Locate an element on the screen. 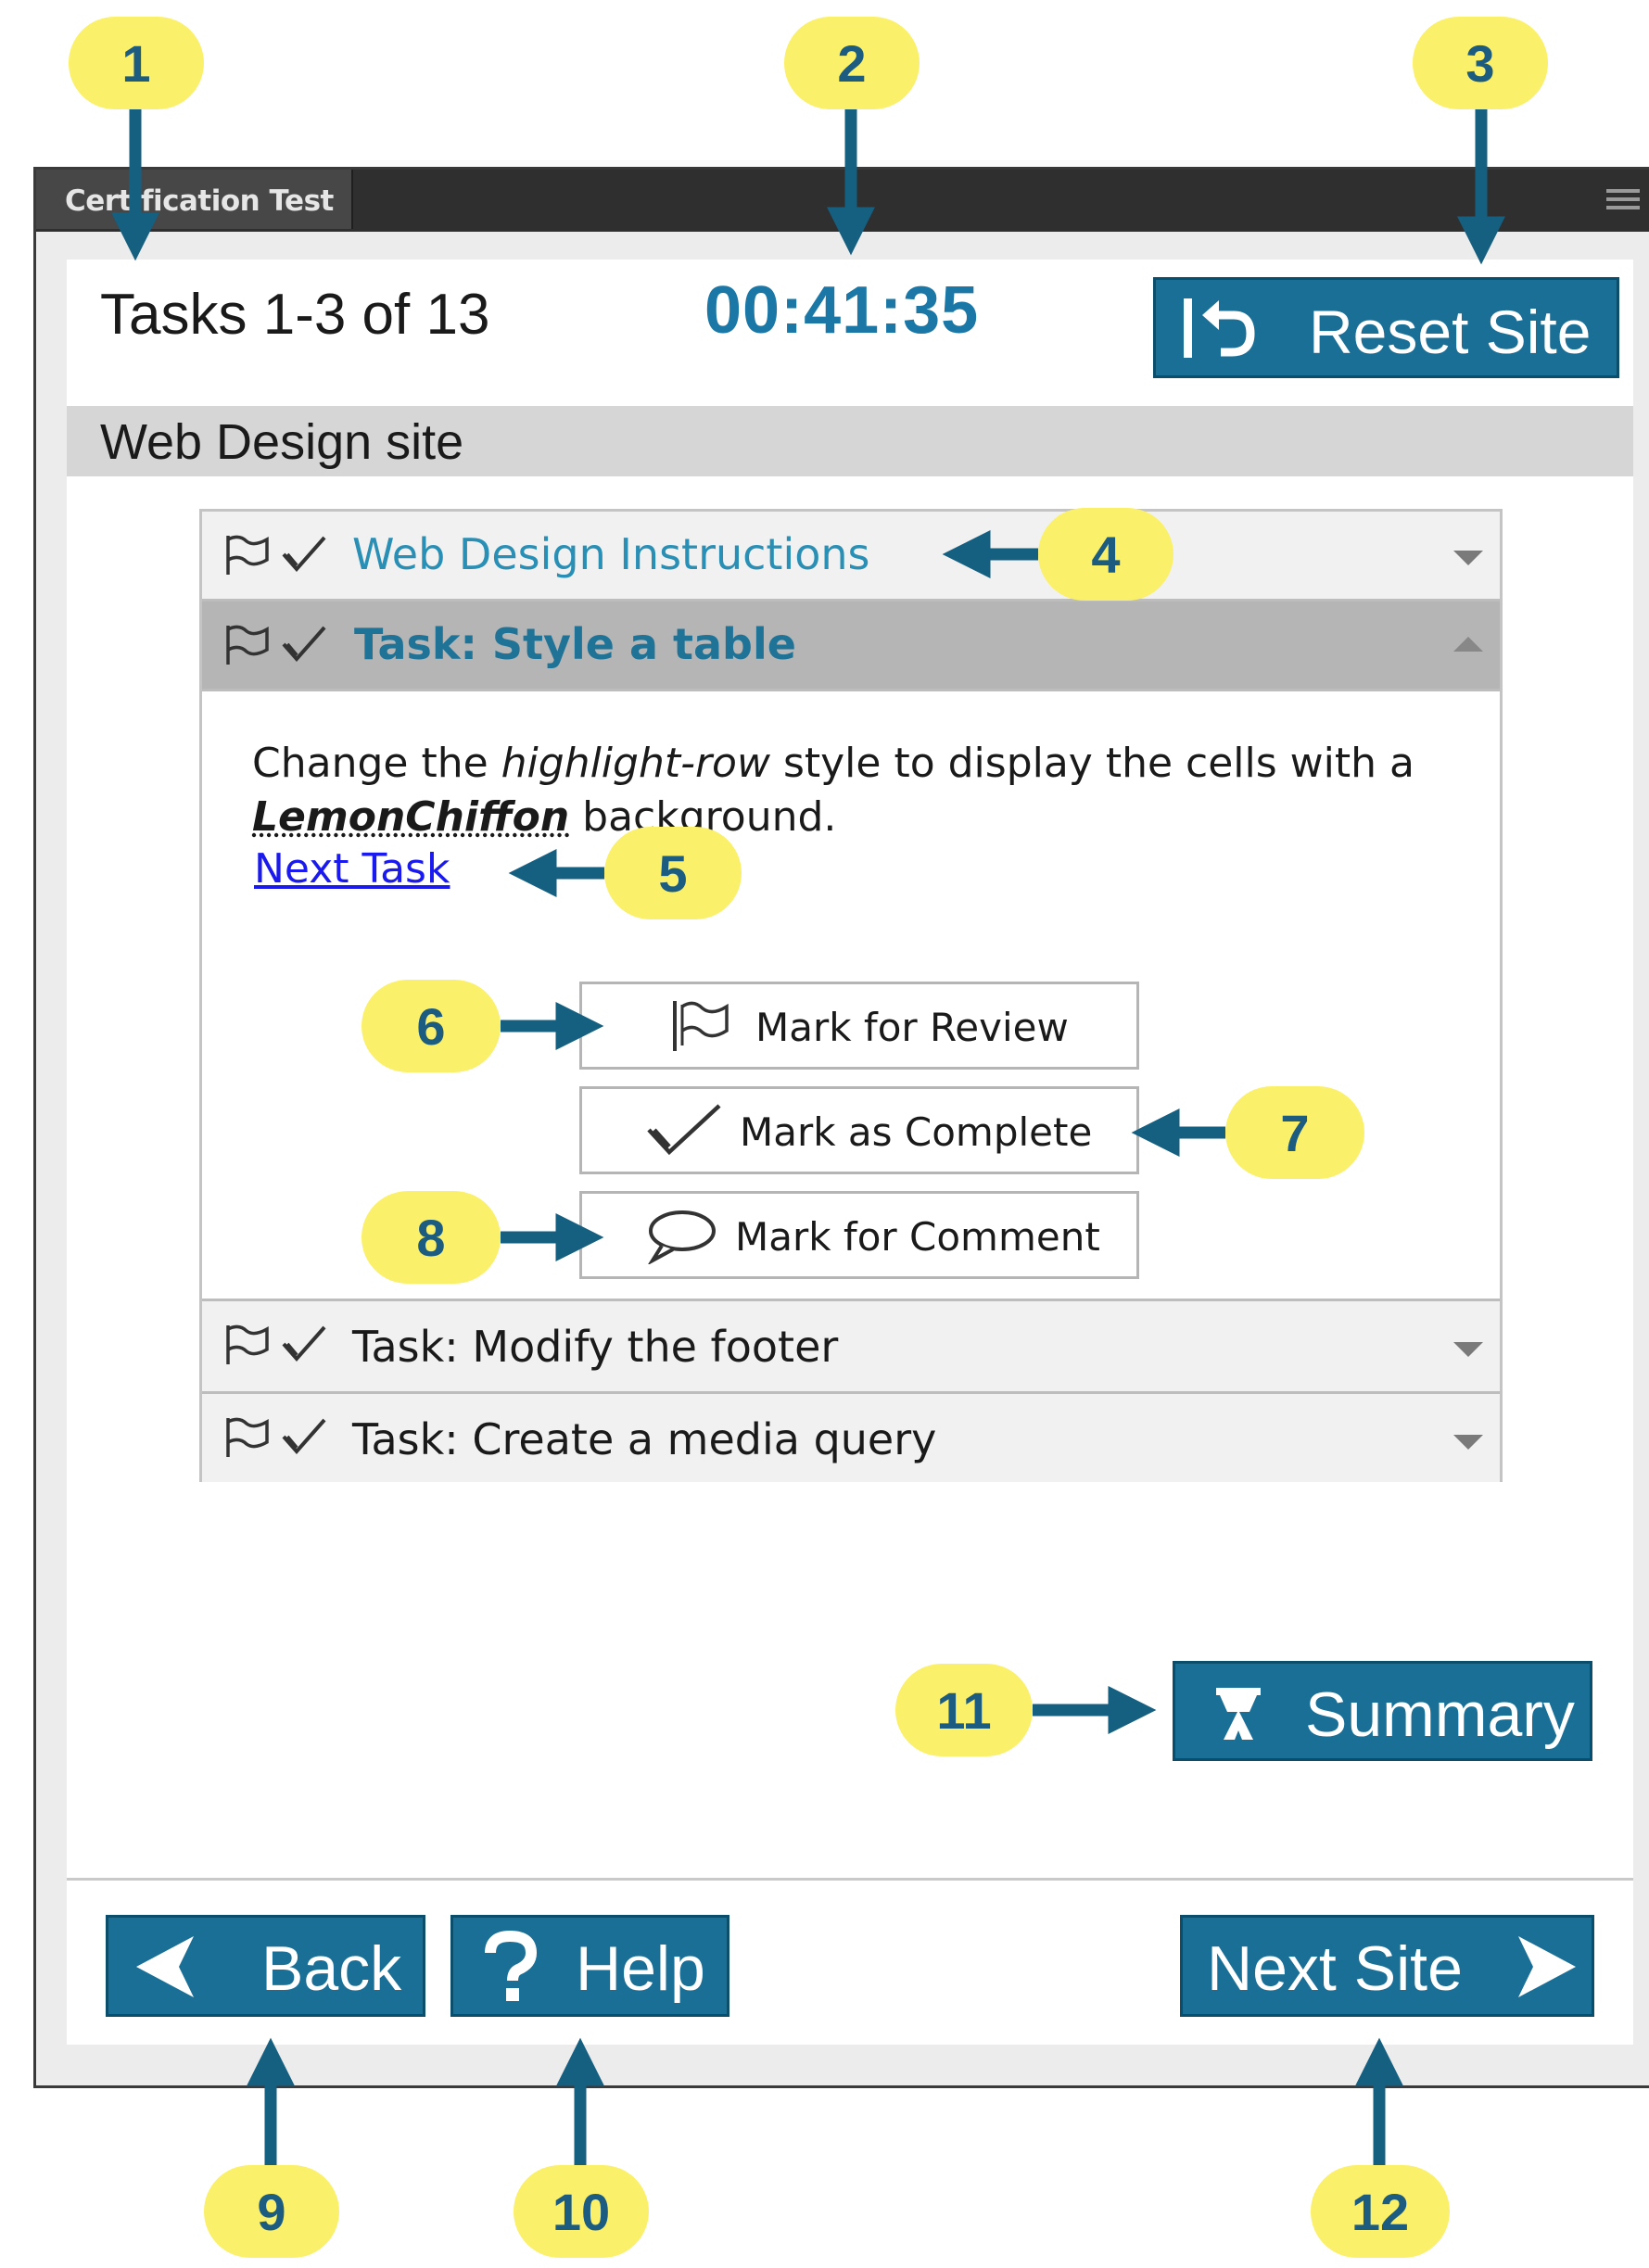  callout-badge: 3 is located at coordinates (1480, 63).